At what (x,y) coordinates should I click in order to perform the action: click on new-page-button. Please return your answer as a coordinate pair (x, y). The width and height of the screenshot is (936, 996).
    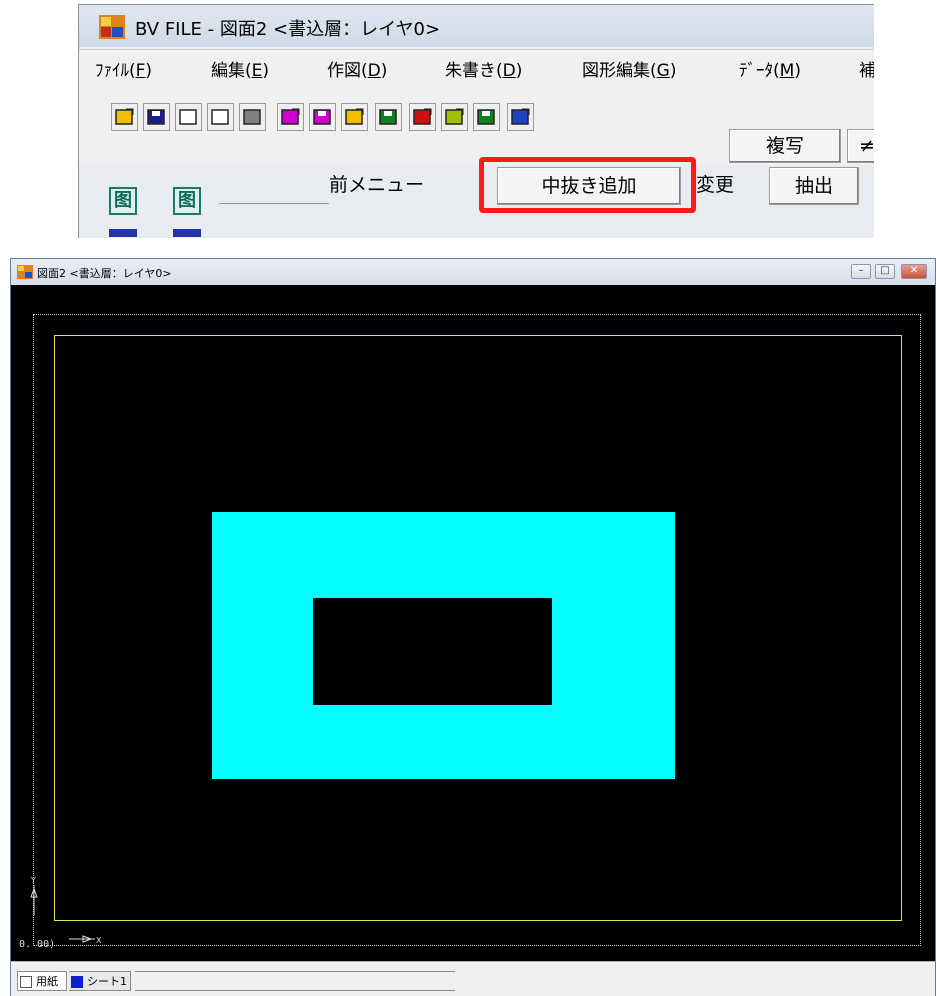
    Looking at the image, I should click on (188, 117).